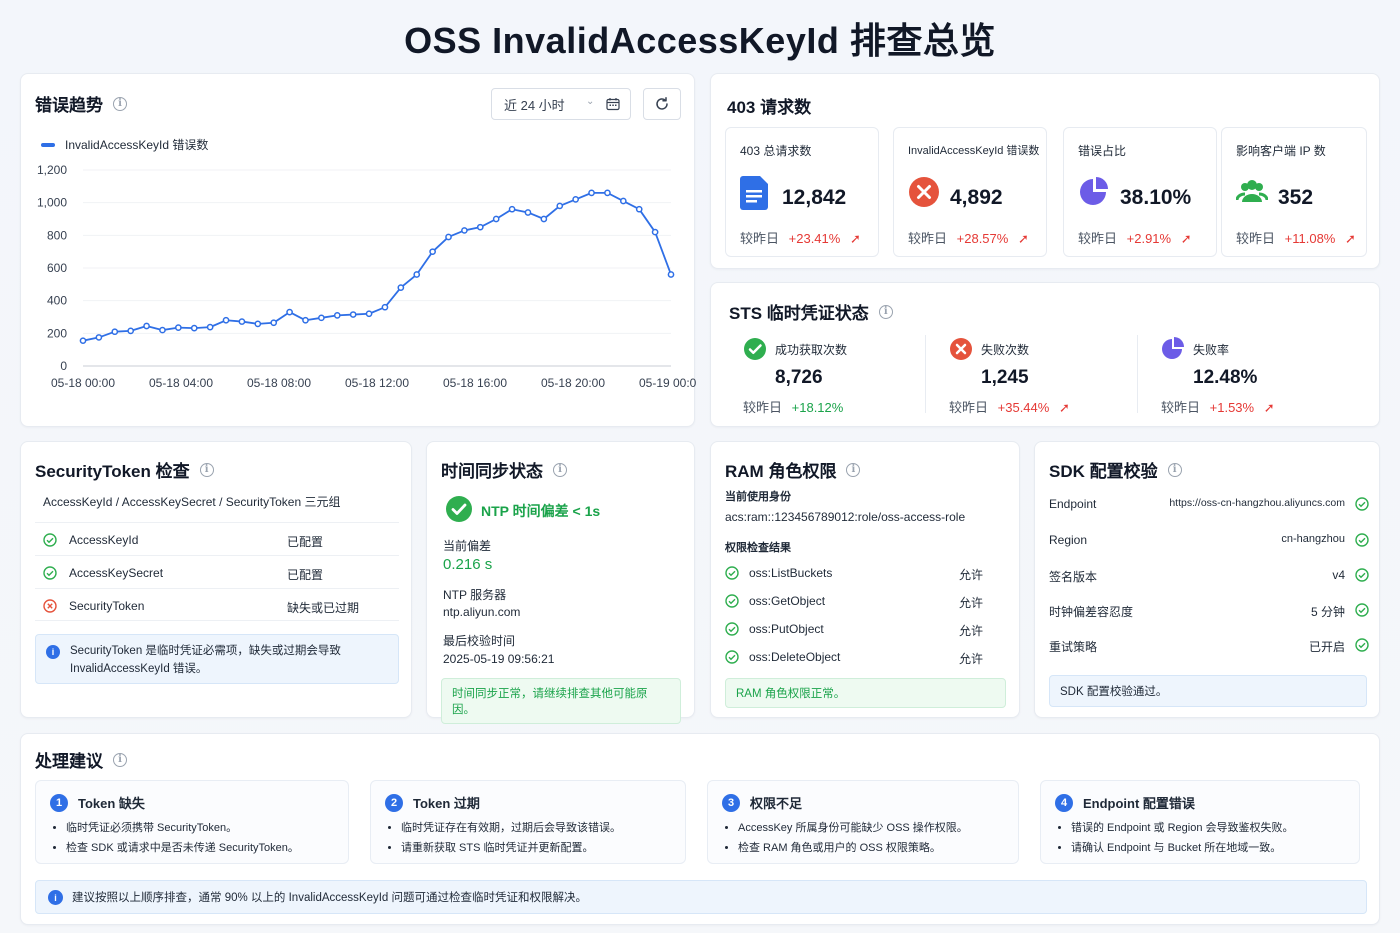  I want to click on compare-value: +1.53%, so click(1232, 407).